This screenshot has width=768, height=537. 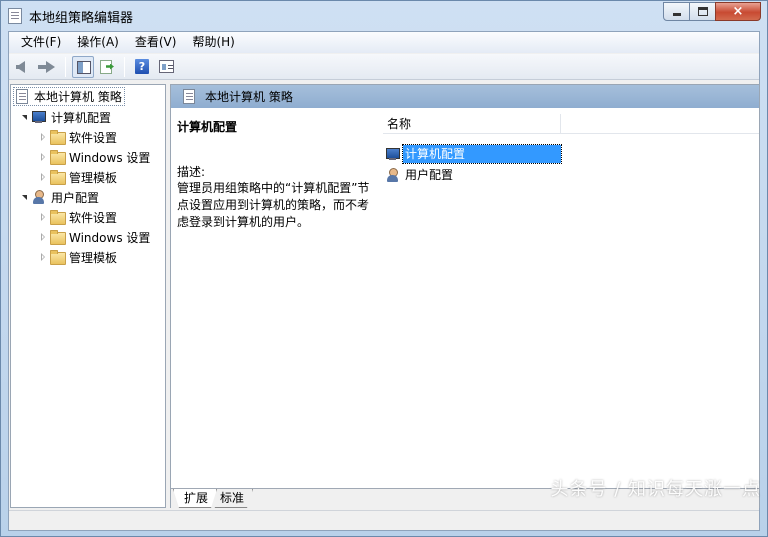 I want to click on properties-button, so click(x=166, y=67).